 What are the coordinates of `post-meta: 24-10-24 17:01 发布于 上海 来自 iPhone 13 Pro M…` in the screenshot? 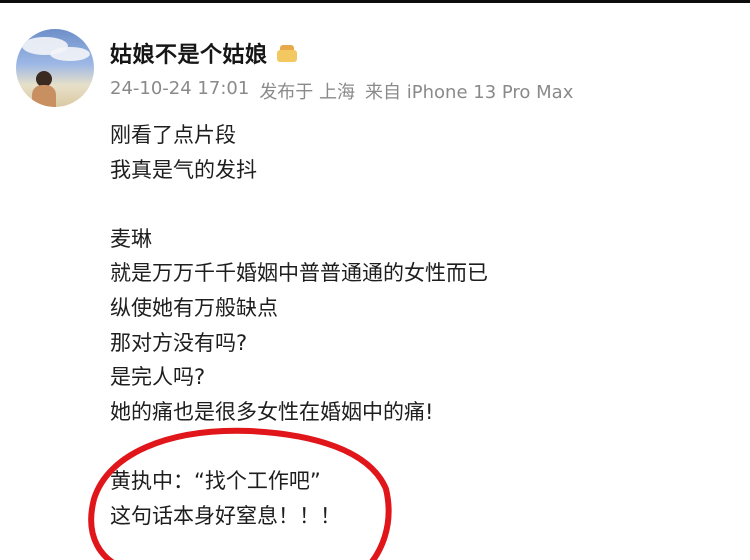 It's located at (341, 91).